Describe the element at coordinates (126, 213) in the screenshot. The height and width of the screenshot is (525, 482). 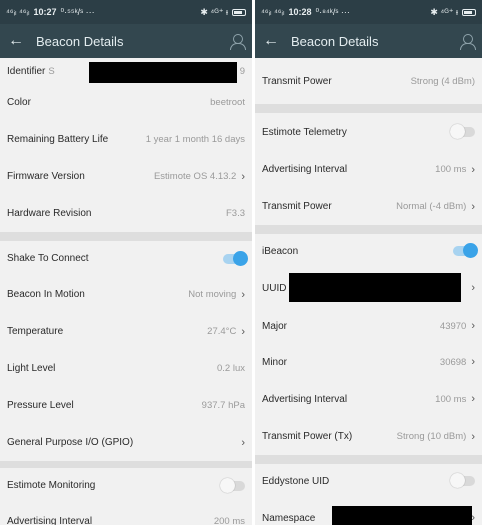
I see `hardware-row: Hardware Revision F3.3` at that location.